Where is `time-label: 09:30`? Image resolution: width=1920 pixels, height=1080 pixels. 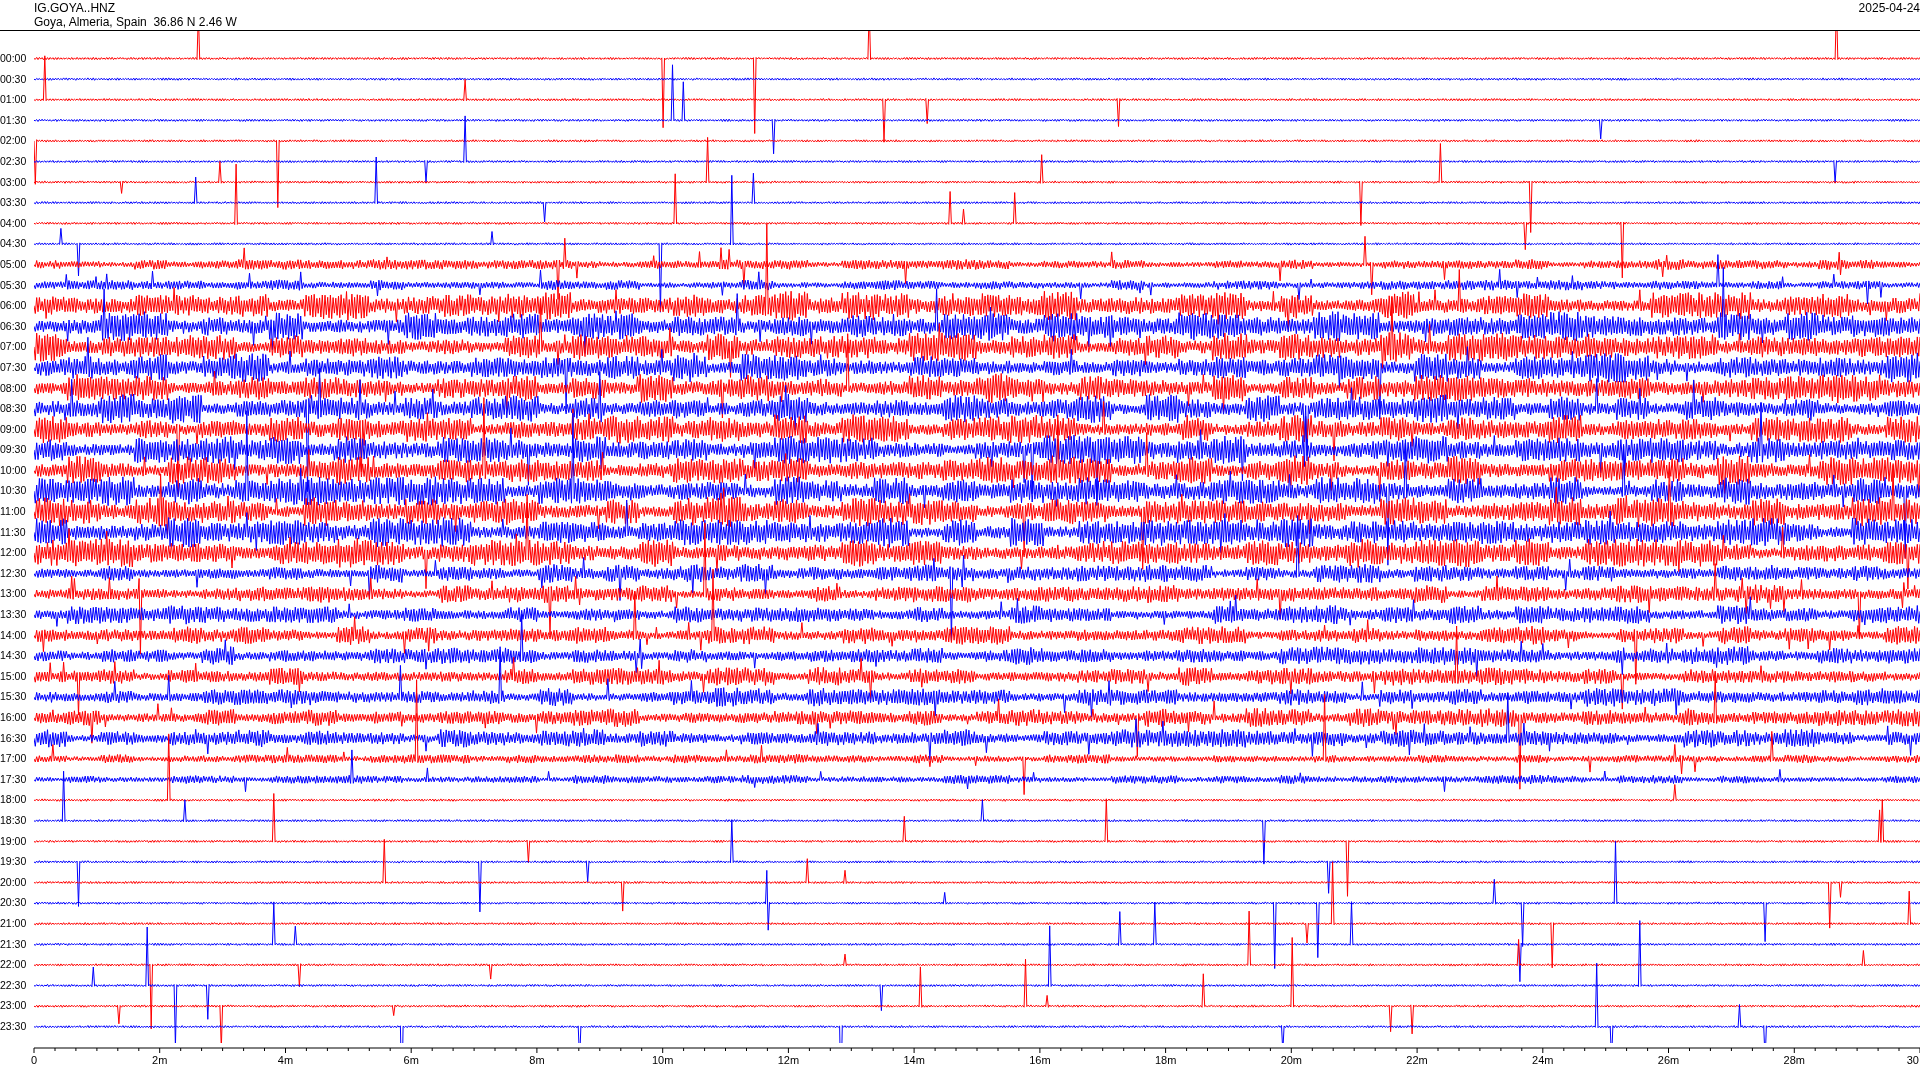 time-label: 09:30 is located at coordinates (14, 450).